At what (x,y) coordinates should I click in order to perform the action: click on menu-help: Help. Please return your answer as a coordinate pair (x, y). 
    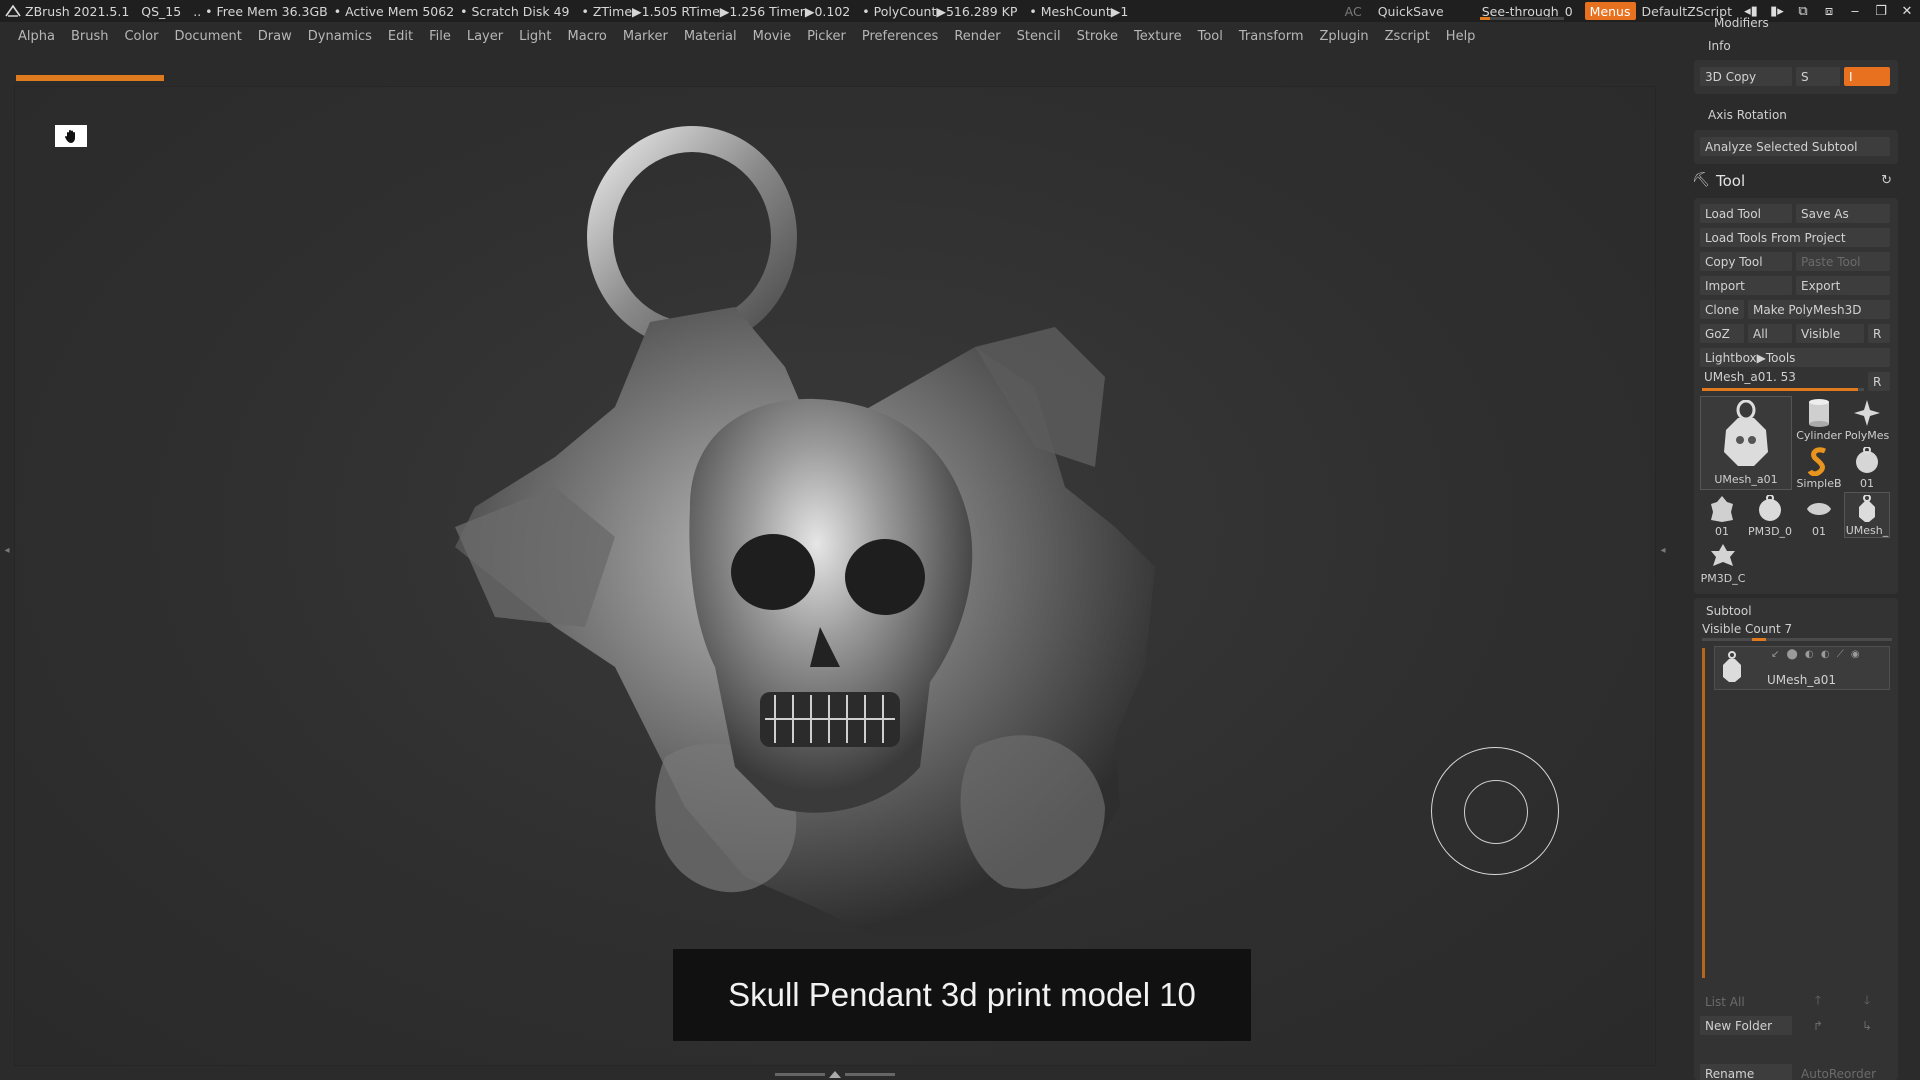
    Looking at the image, I should click on (1461, 36).